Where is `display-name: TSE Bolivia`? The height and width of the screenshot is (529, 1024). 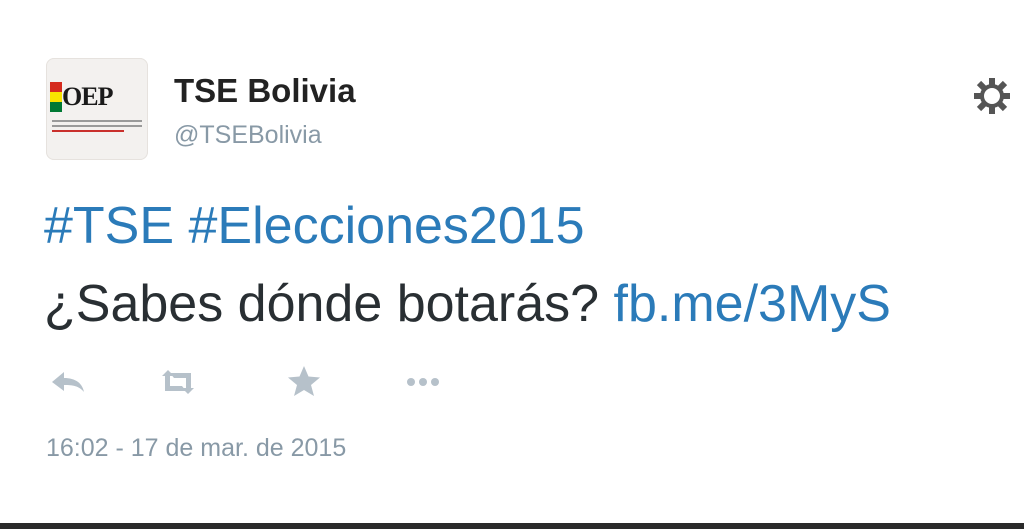
display-name: TSE Bolivia is located at coordinates (265, 91).